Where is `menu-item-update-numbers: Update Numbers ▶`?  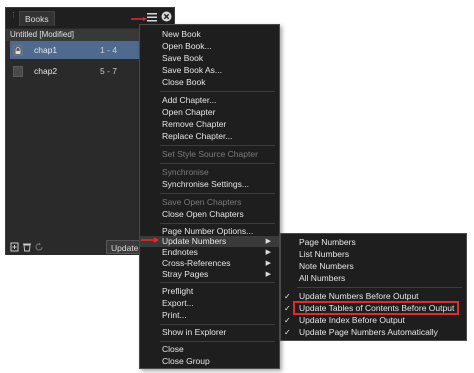 menu-item-update-numbers: Update Numbers ▶ is located at coordinates (209, 241).